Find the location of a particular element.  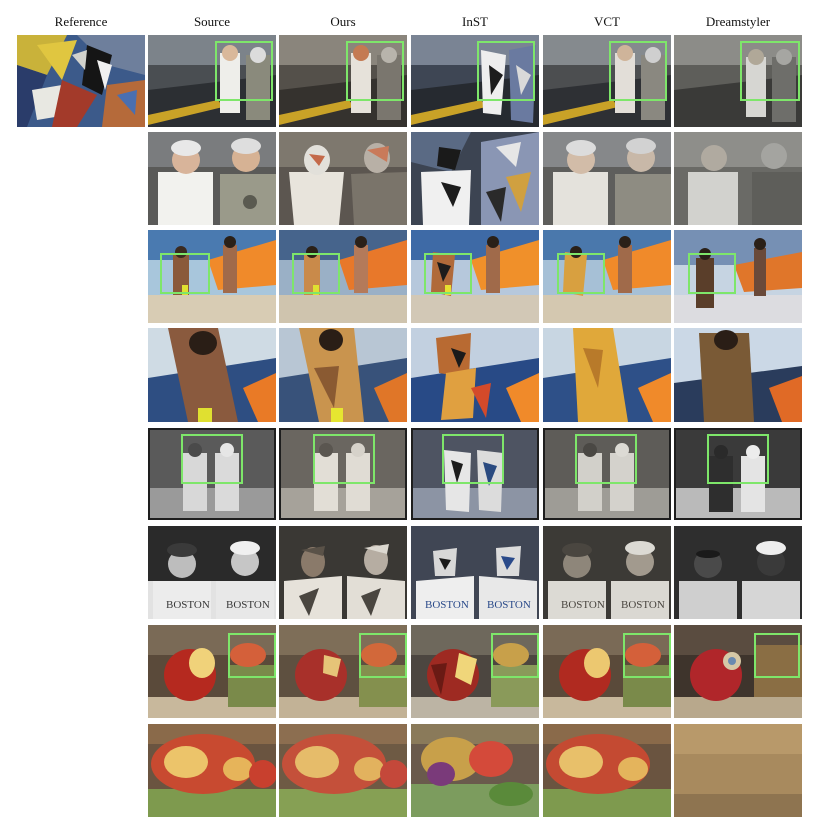

inst-workers-crop is located at coordinates (475, 178).